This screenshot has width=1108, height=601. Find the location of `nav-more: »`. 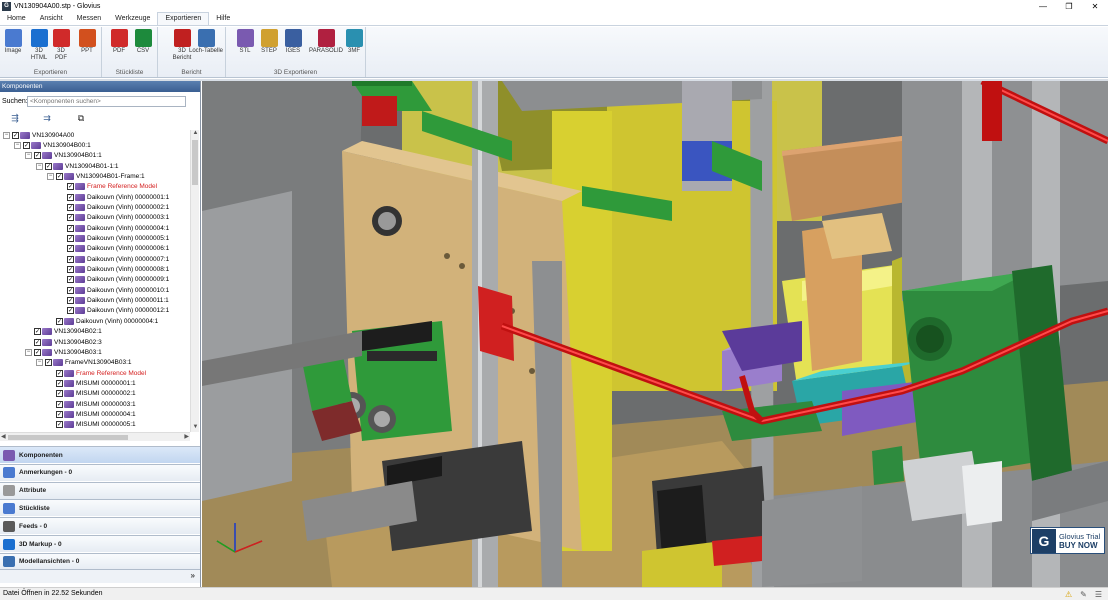

nav-more: » is located at coordinates (100, 576).